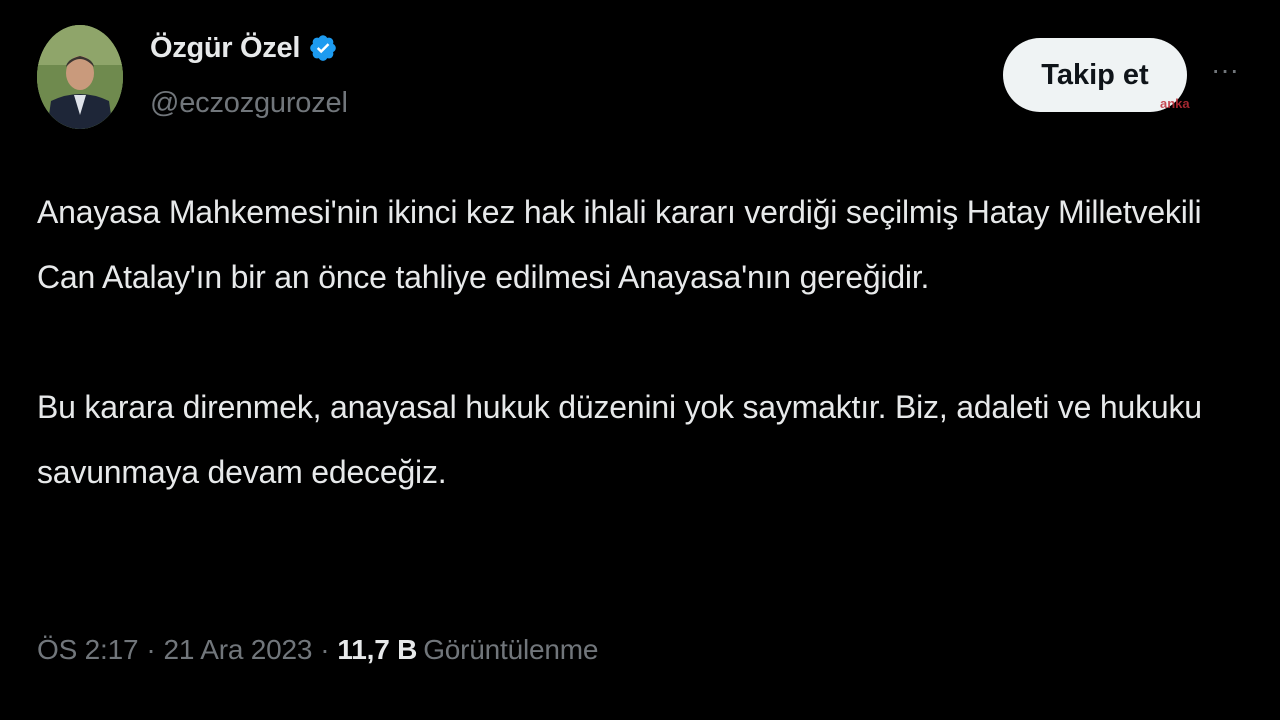 Image resolution: width=1280 pixels, height=720 pixels. I want to click on author-handle: @eczozgurozel, so click(249, 103).